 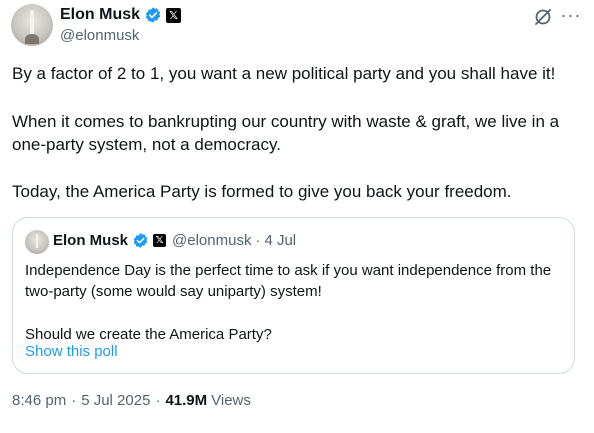 I want to click on views-count: 41.9M, so click(x=186, y=400).